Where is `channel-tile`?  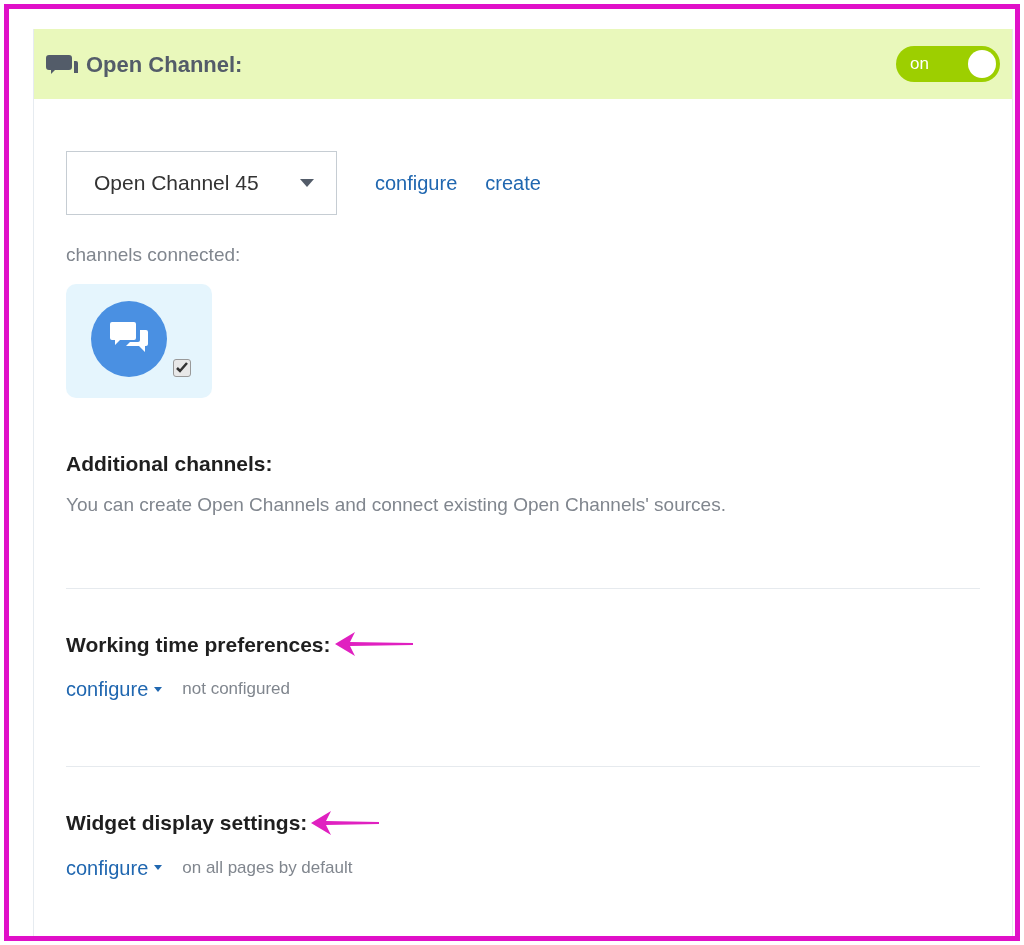 channel-tile is located at coordinates (139, 340).